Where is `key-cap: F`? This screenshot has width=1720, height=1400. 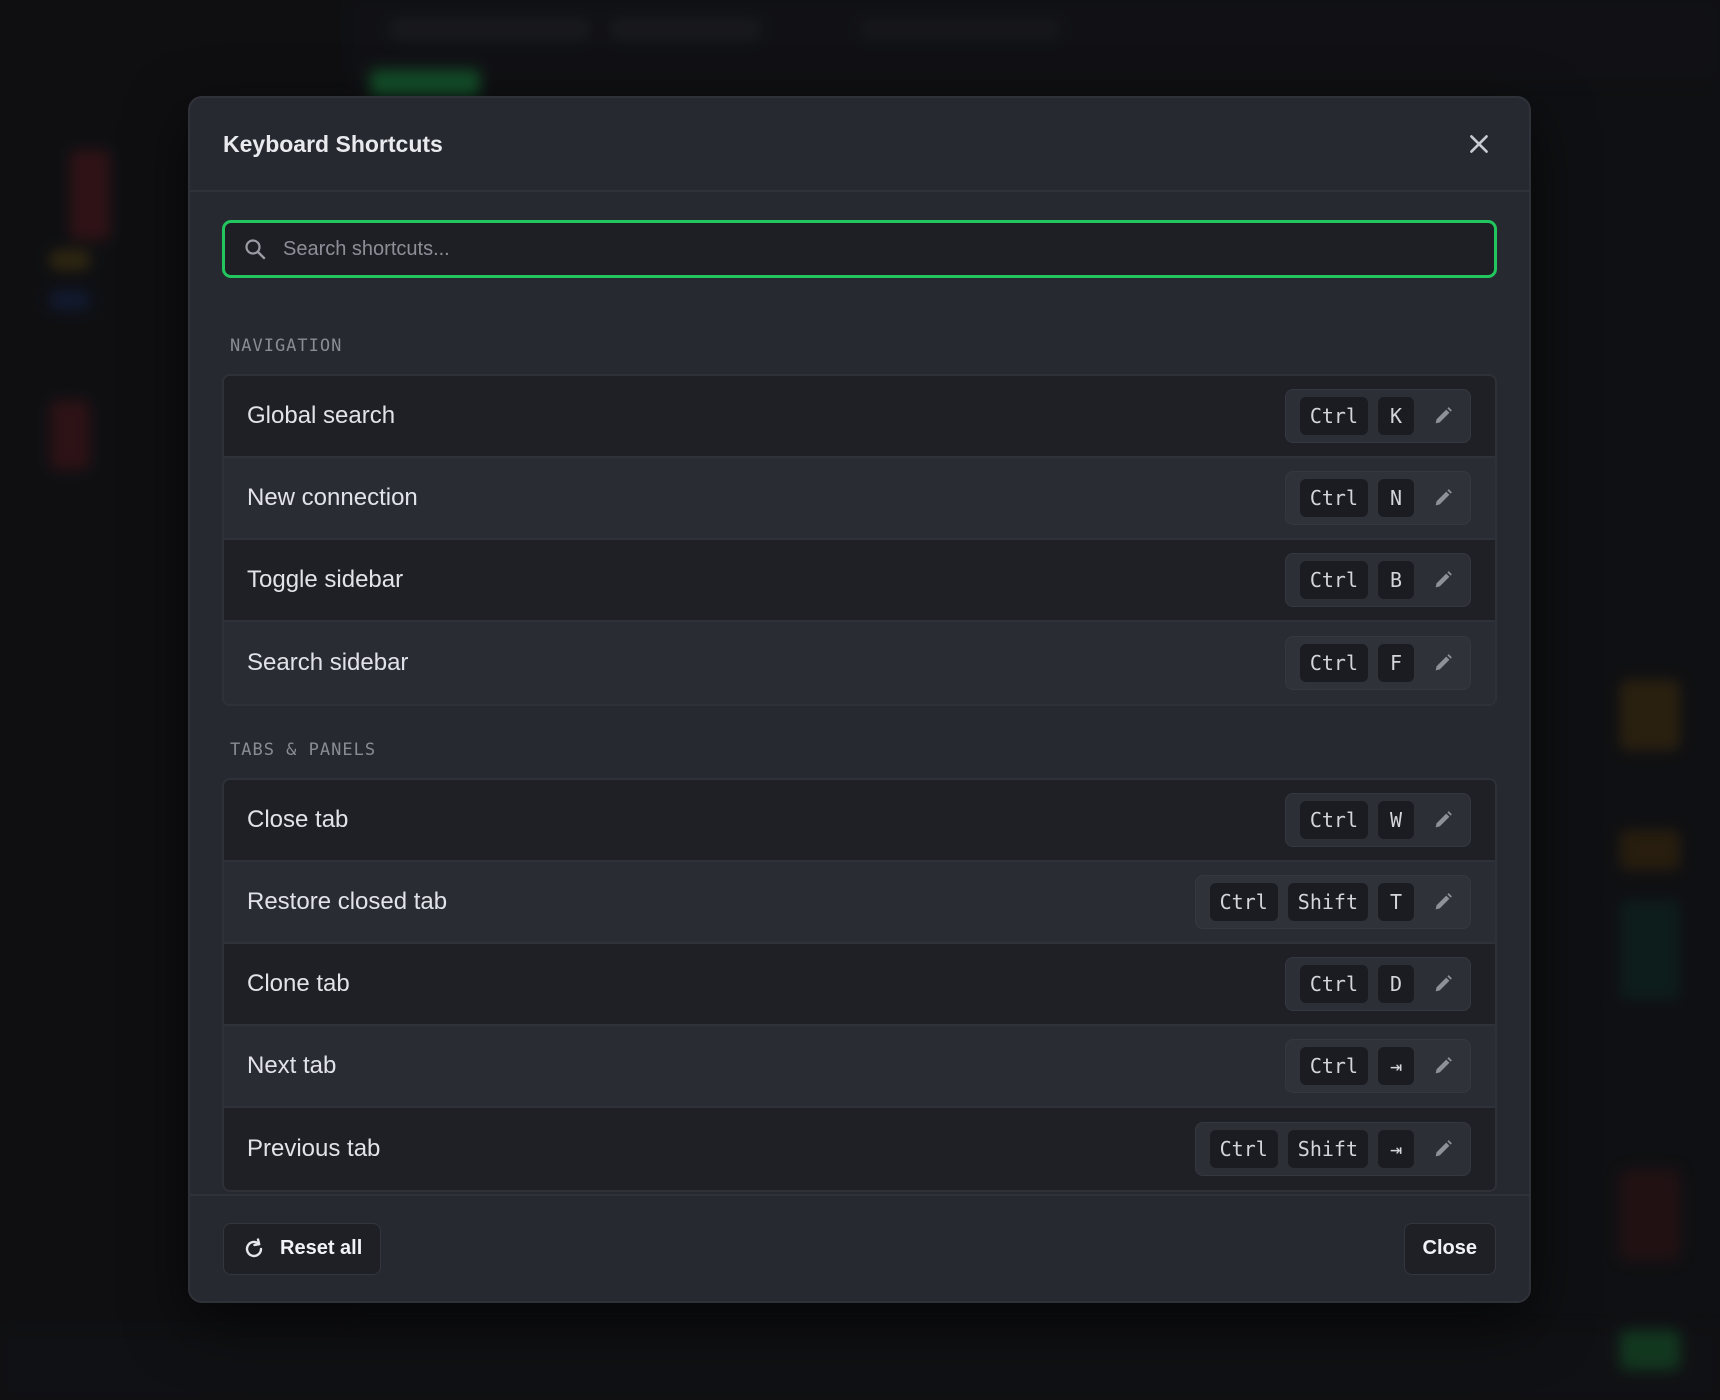 key-cap: F is located at coordinates (1396, 663).